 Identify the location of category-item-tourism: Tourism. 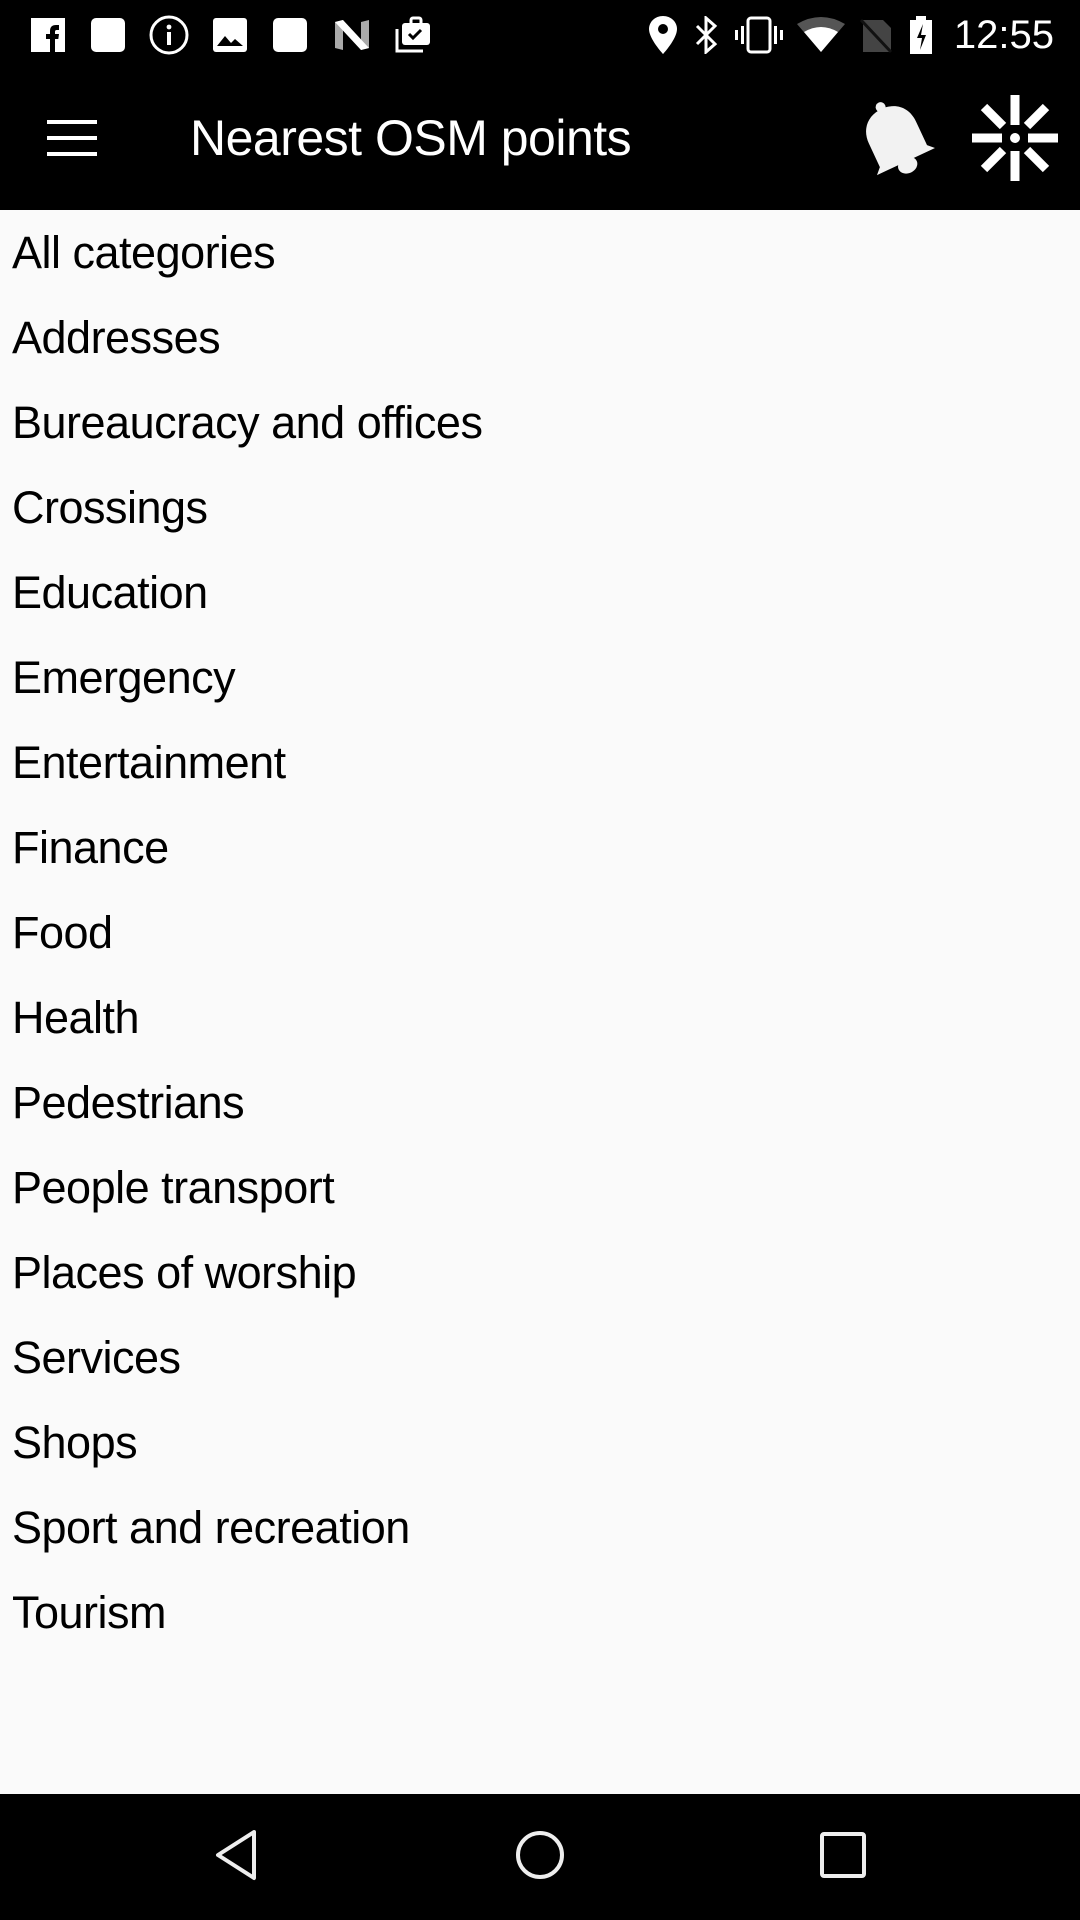
(540, 1612).